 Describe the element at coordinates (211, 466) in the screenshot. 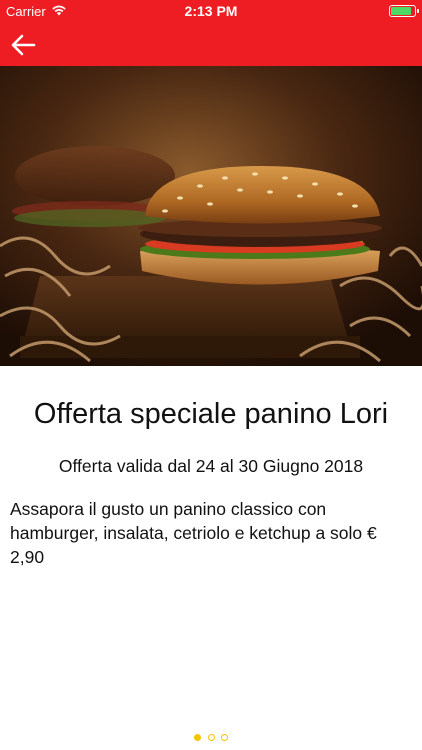

I see `offer-validity: Offerta valida dal 24 al 30 Giugno 2018` at that location.